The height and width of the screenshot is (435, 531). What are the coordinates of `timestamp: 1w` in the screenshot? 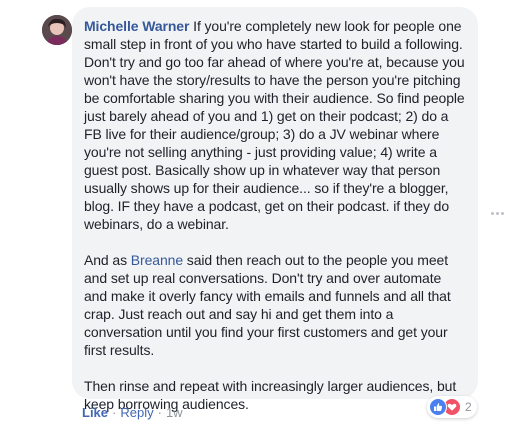 It's located at (174, 412).